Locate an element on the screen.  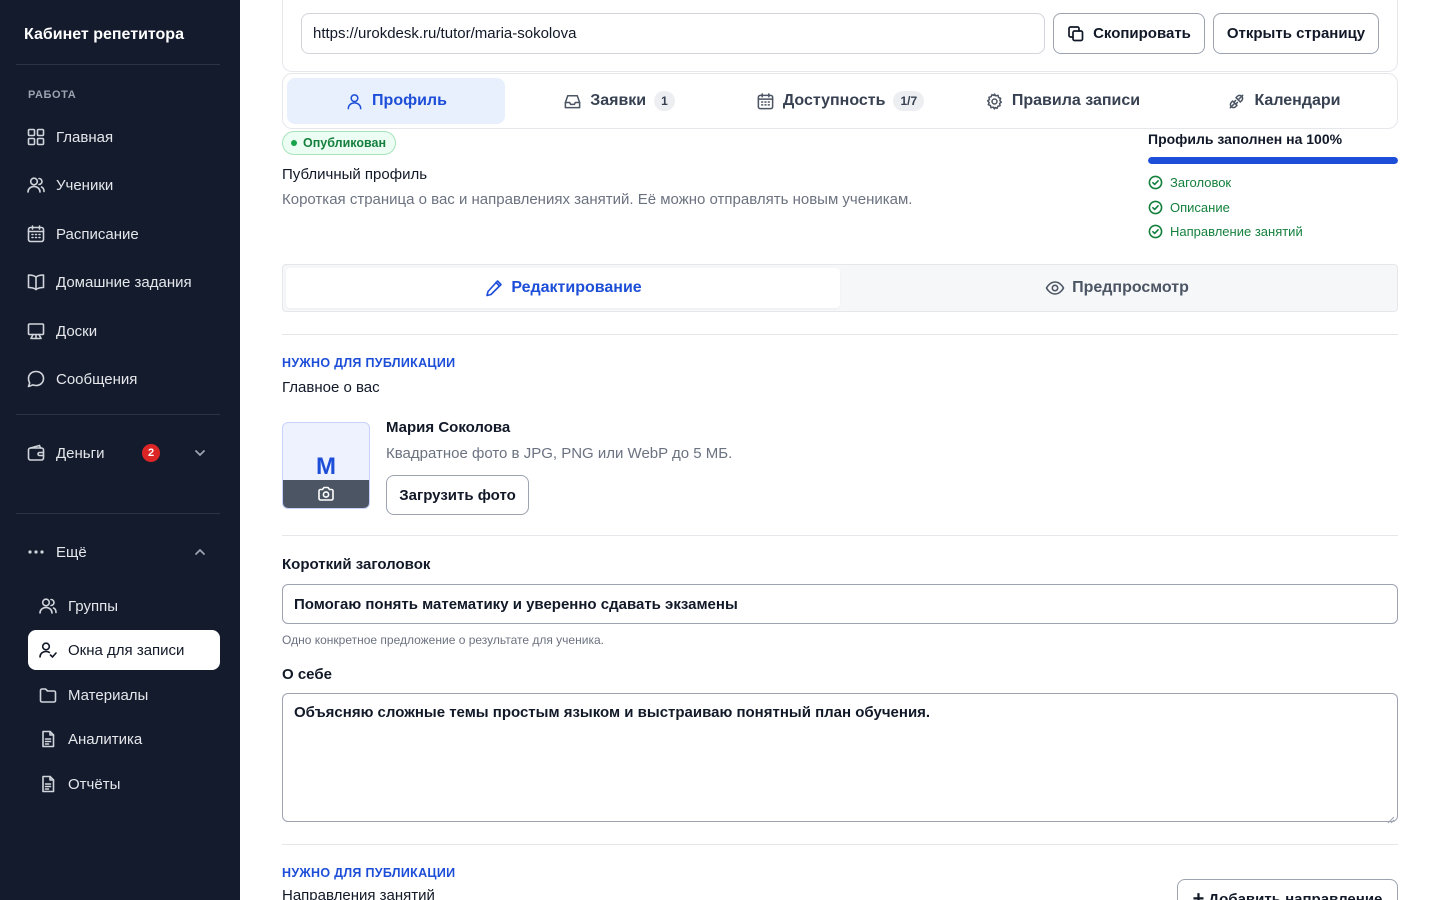
tutor-name: Мария Соколова is located at coordinates (448, 427).